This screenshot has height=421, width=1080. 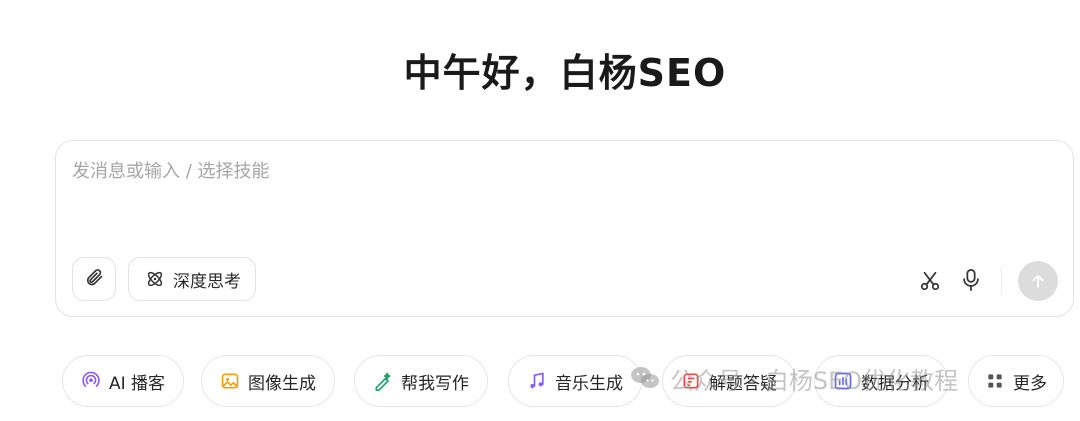 I want to click on scissors-icon, so click(x=930, y=281).